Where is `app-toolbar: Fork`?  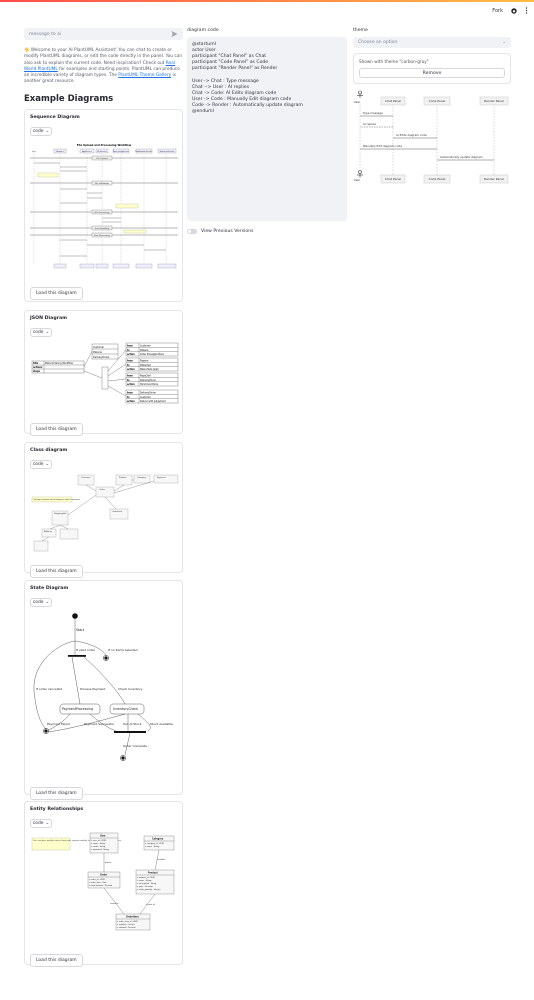 app-toolbar: Fork is located at coordinates (510, 10).